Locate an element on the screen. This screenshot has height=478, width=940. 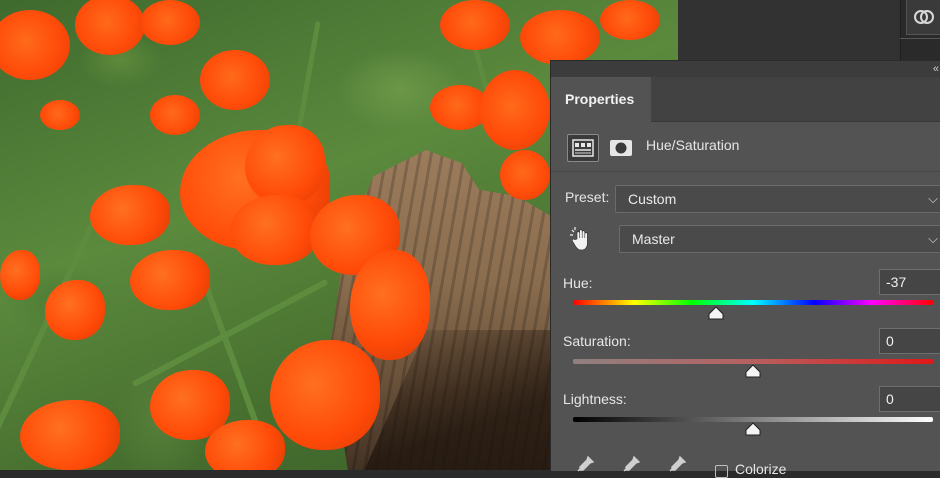
channel-value: Master is located at coordinates (653, 239).